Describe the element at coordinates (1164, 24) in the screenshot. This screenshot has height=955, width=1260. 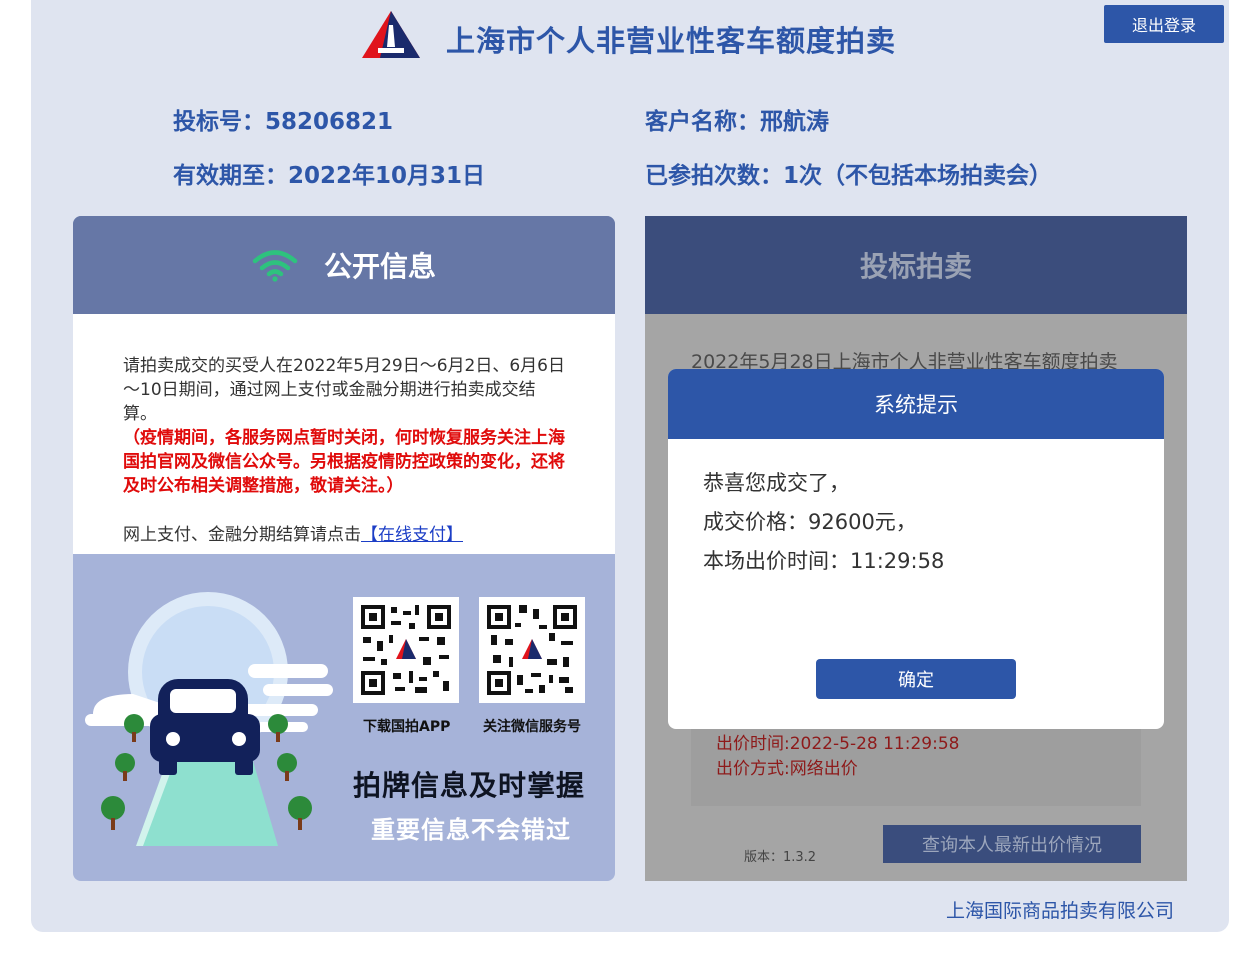
I see `logout-button: 退出登录` at that location.